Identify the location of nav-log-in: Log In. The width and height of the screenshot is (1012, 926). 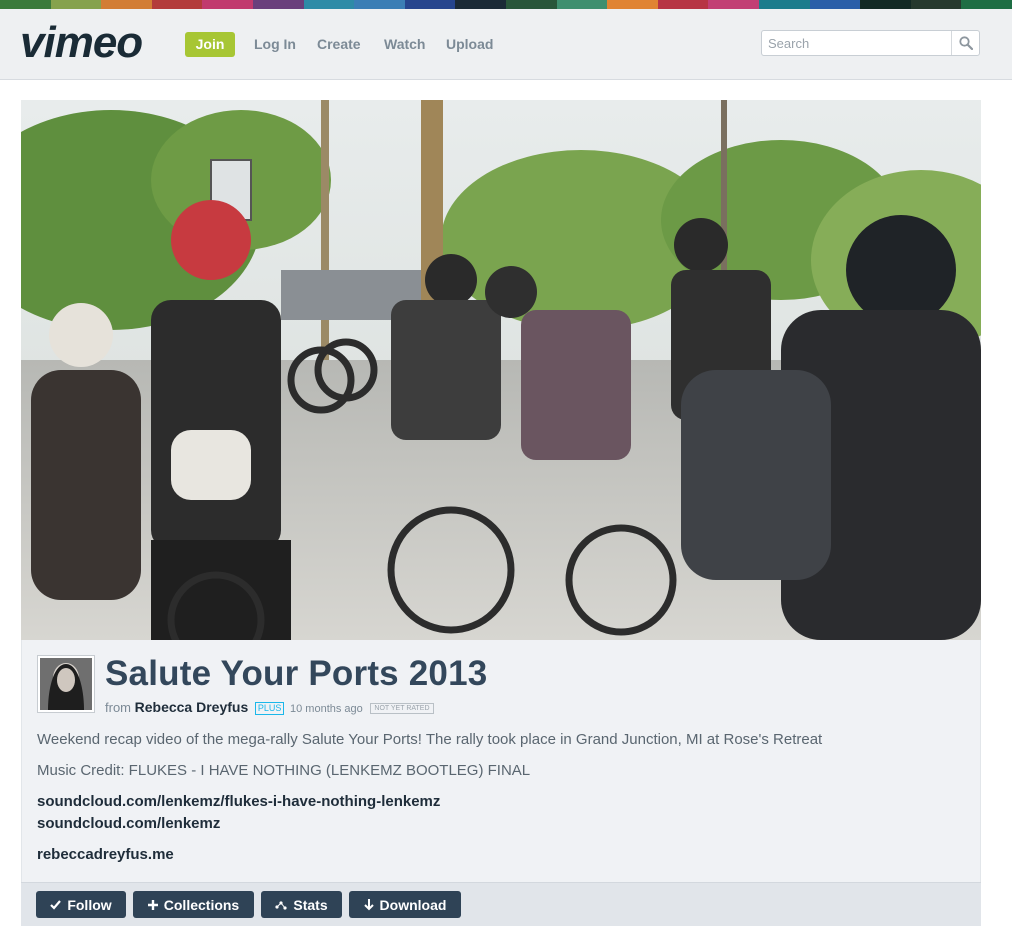
(275, 44).